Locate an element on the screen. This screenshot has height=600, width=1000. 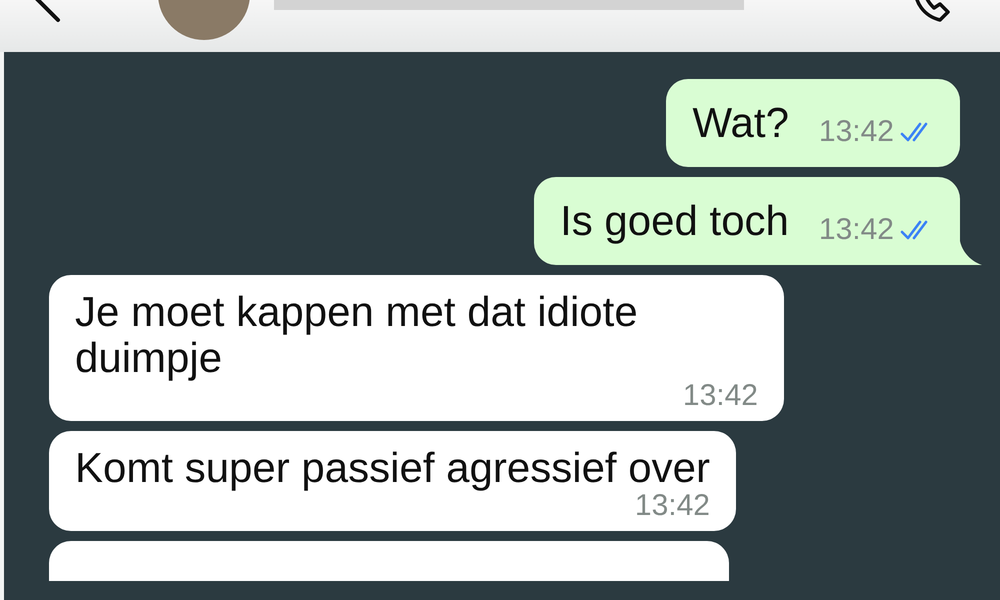
message-text: Wat? is located at coordinates (740, 123).